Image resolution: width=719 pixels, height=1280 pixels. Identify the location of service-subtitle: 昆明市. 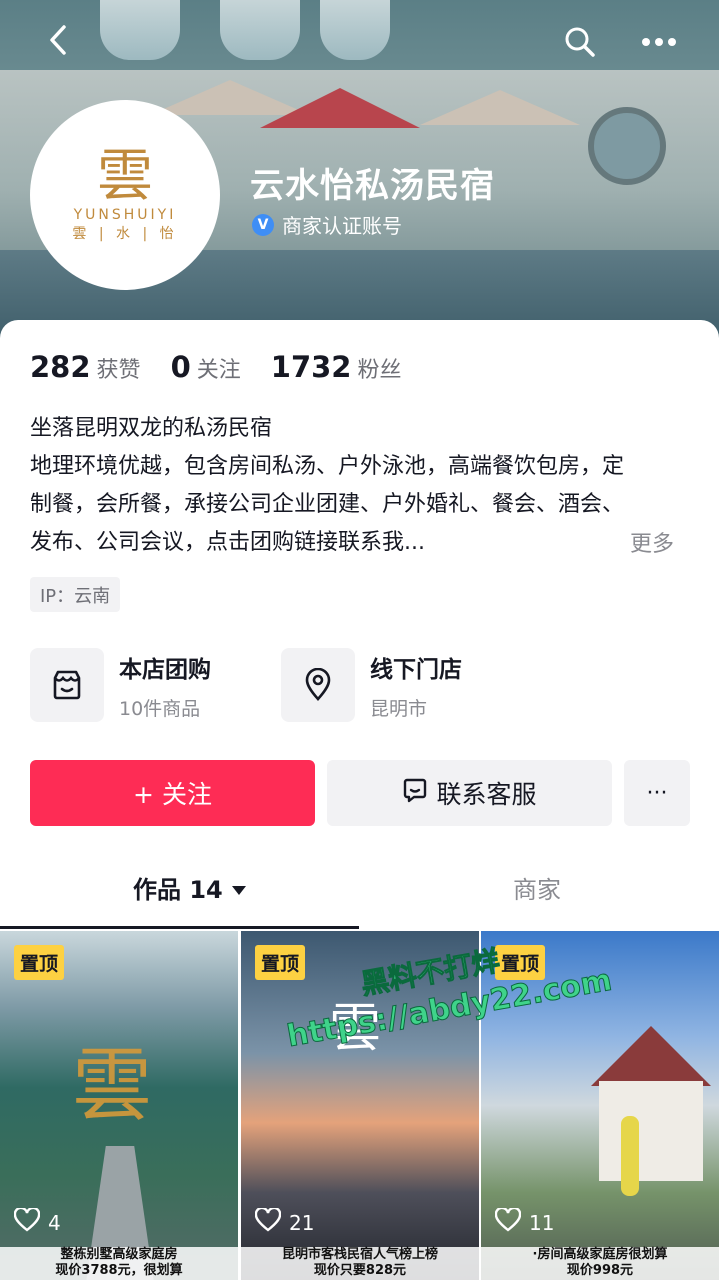
(399, 708).